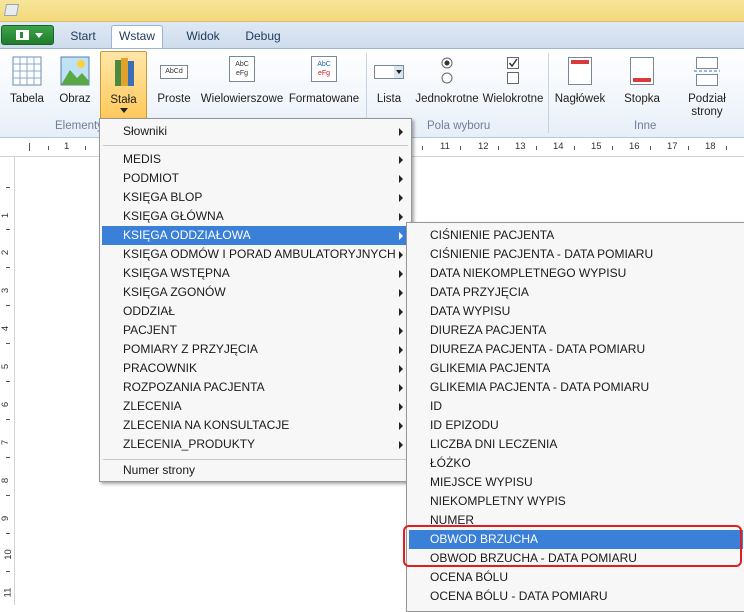  Describe the element at coordinates (83, 37) in the screenshot. I see `tab-start: Start` at that location.